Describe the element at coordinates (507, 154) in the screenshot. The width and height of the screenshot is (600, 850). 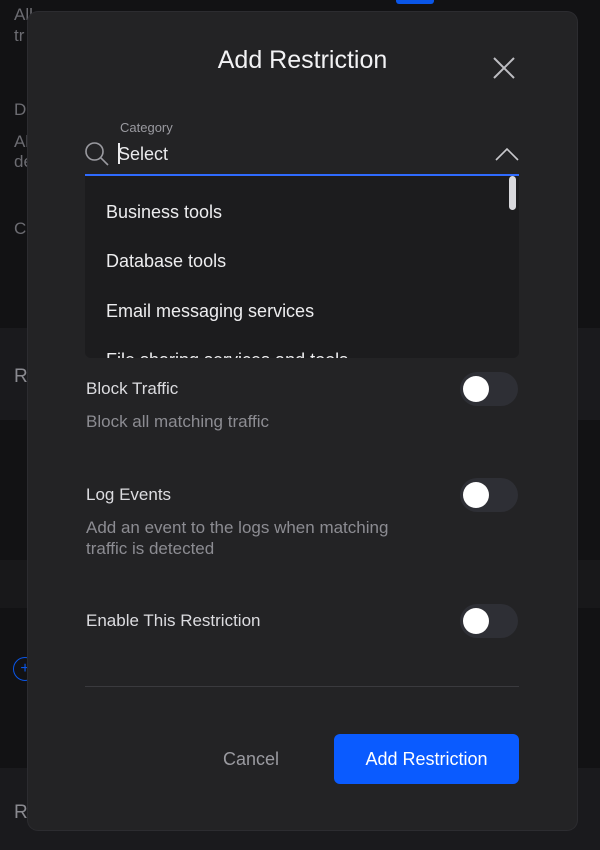
I see `chevron-up-icon` at that location.